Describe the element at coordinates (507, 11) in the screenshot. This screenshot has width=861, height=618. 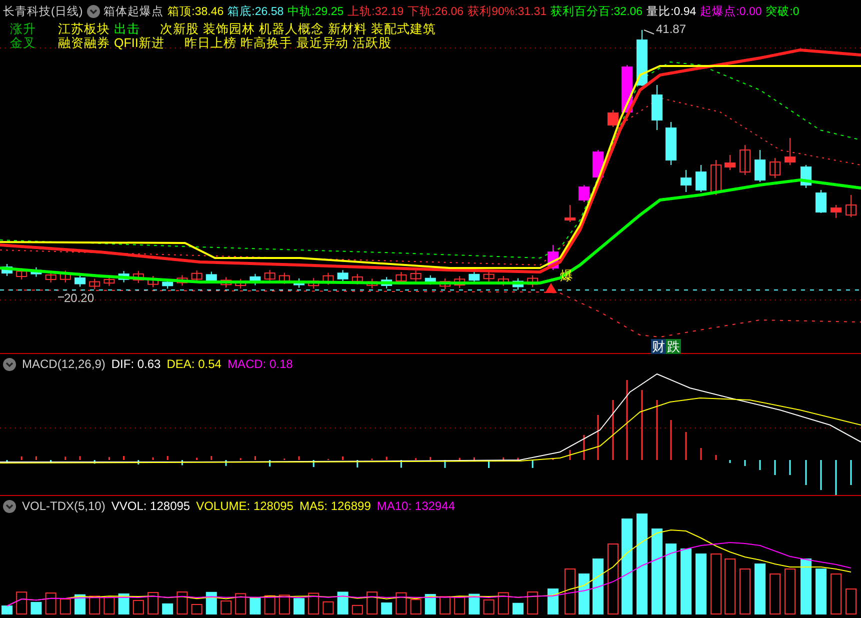
I see `indicator-value: 获利90%:31.31` at that location.